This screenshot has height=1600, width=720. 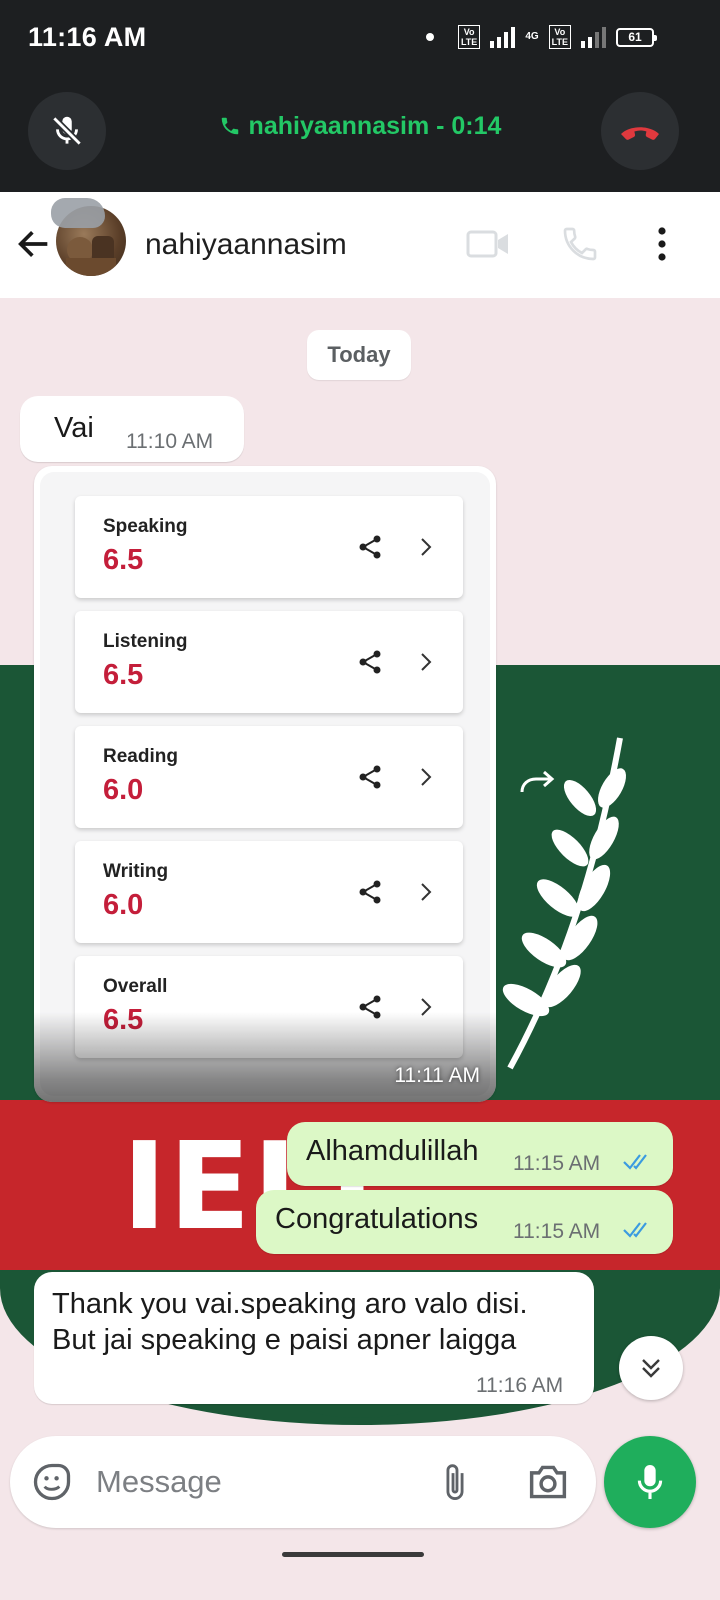 I want to click on forward-icon, so click(x=538, y=782).